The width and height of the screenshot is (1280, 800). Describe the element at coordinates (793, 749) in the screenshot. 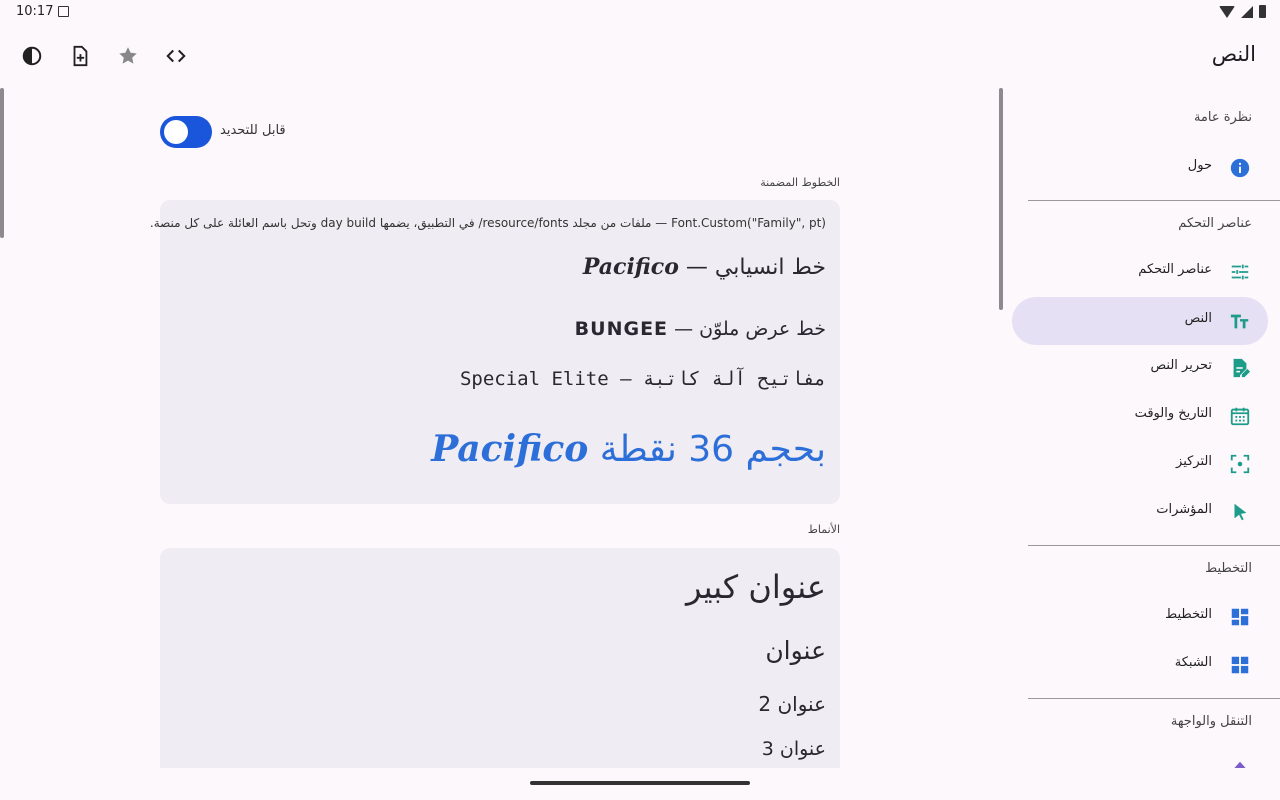

I see `heading-3: عنوان 3` at that location.